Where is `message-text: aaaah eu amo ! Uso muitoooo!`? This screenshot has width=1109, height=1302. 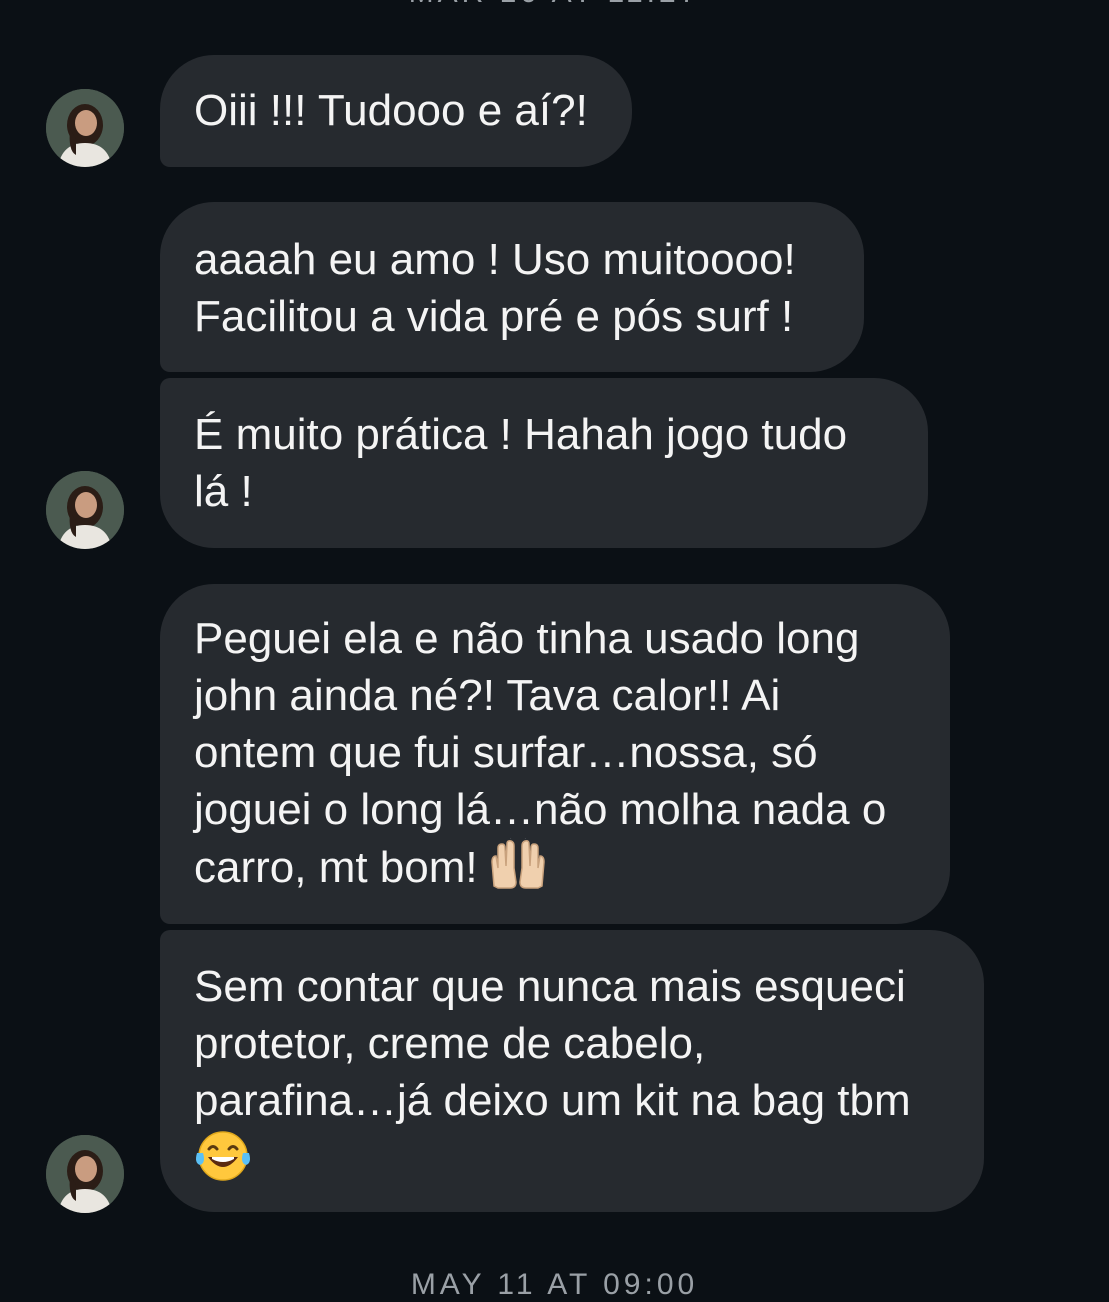 message-text: aaaah eu amo ! Uso muitoooo! is located at coordinates (495, 259).